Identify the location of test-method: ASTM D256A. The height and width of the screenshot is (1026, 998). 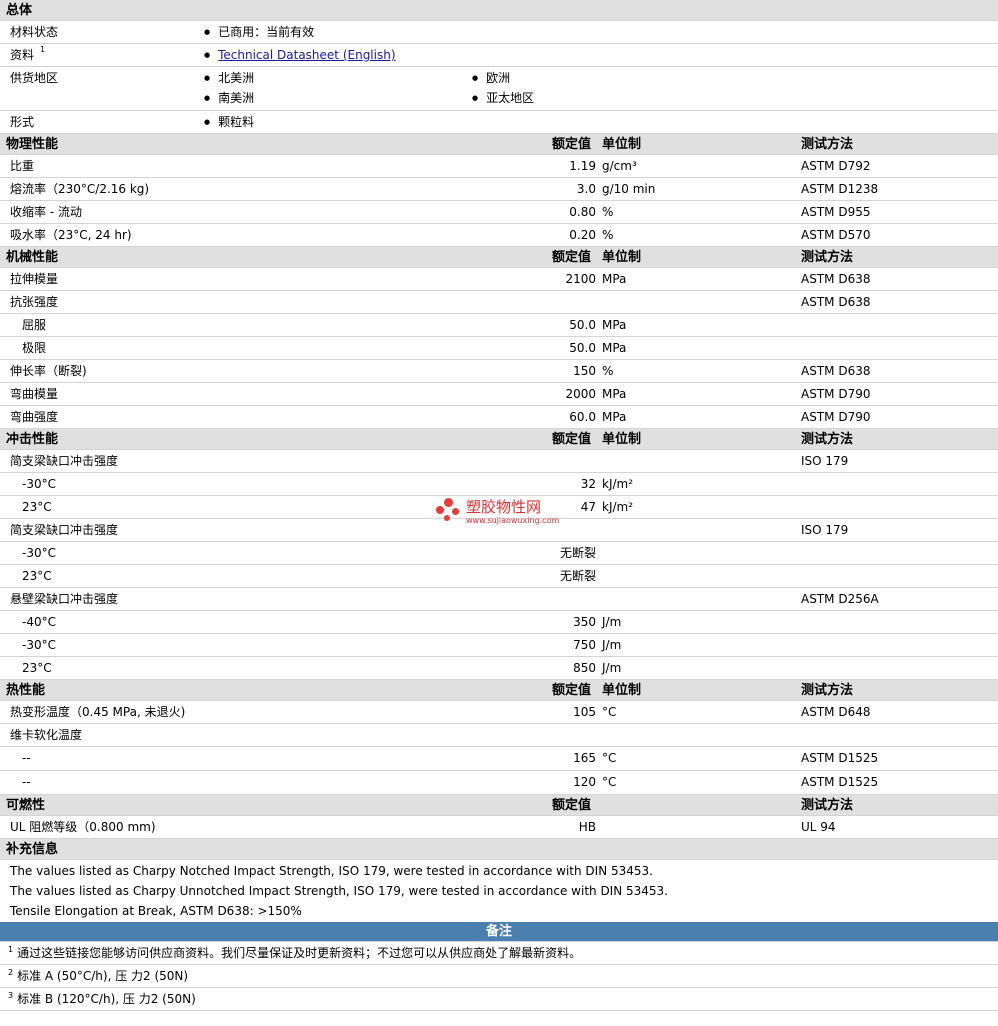
(840, 599).